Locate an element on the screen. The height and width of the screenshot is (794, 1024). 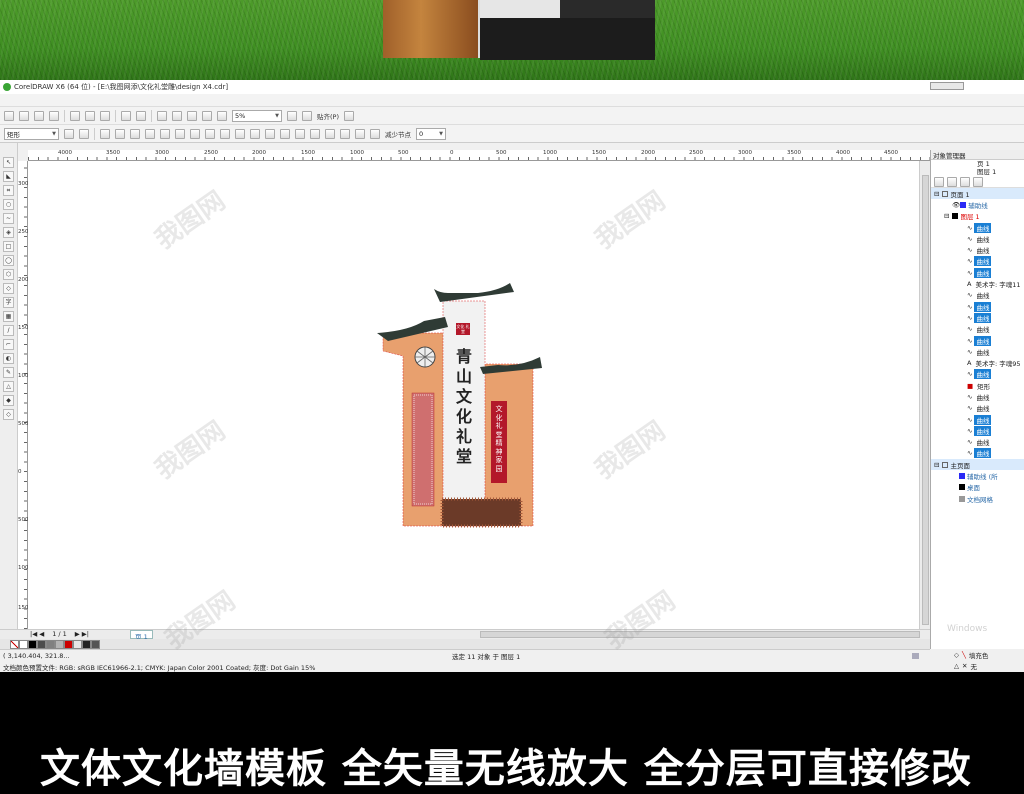
table-tool-icon: ▦ is located at coordinates (8, 316).